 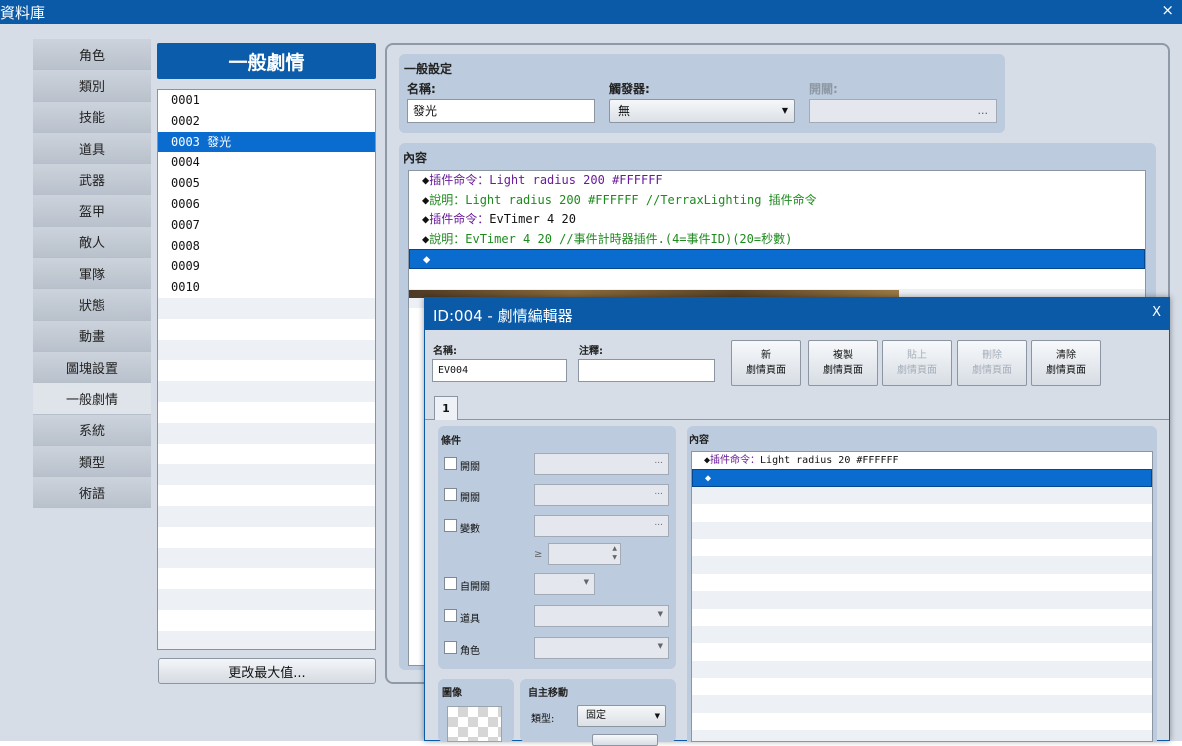 I want to click on close-icon: X, so click(x=1156, y=312).